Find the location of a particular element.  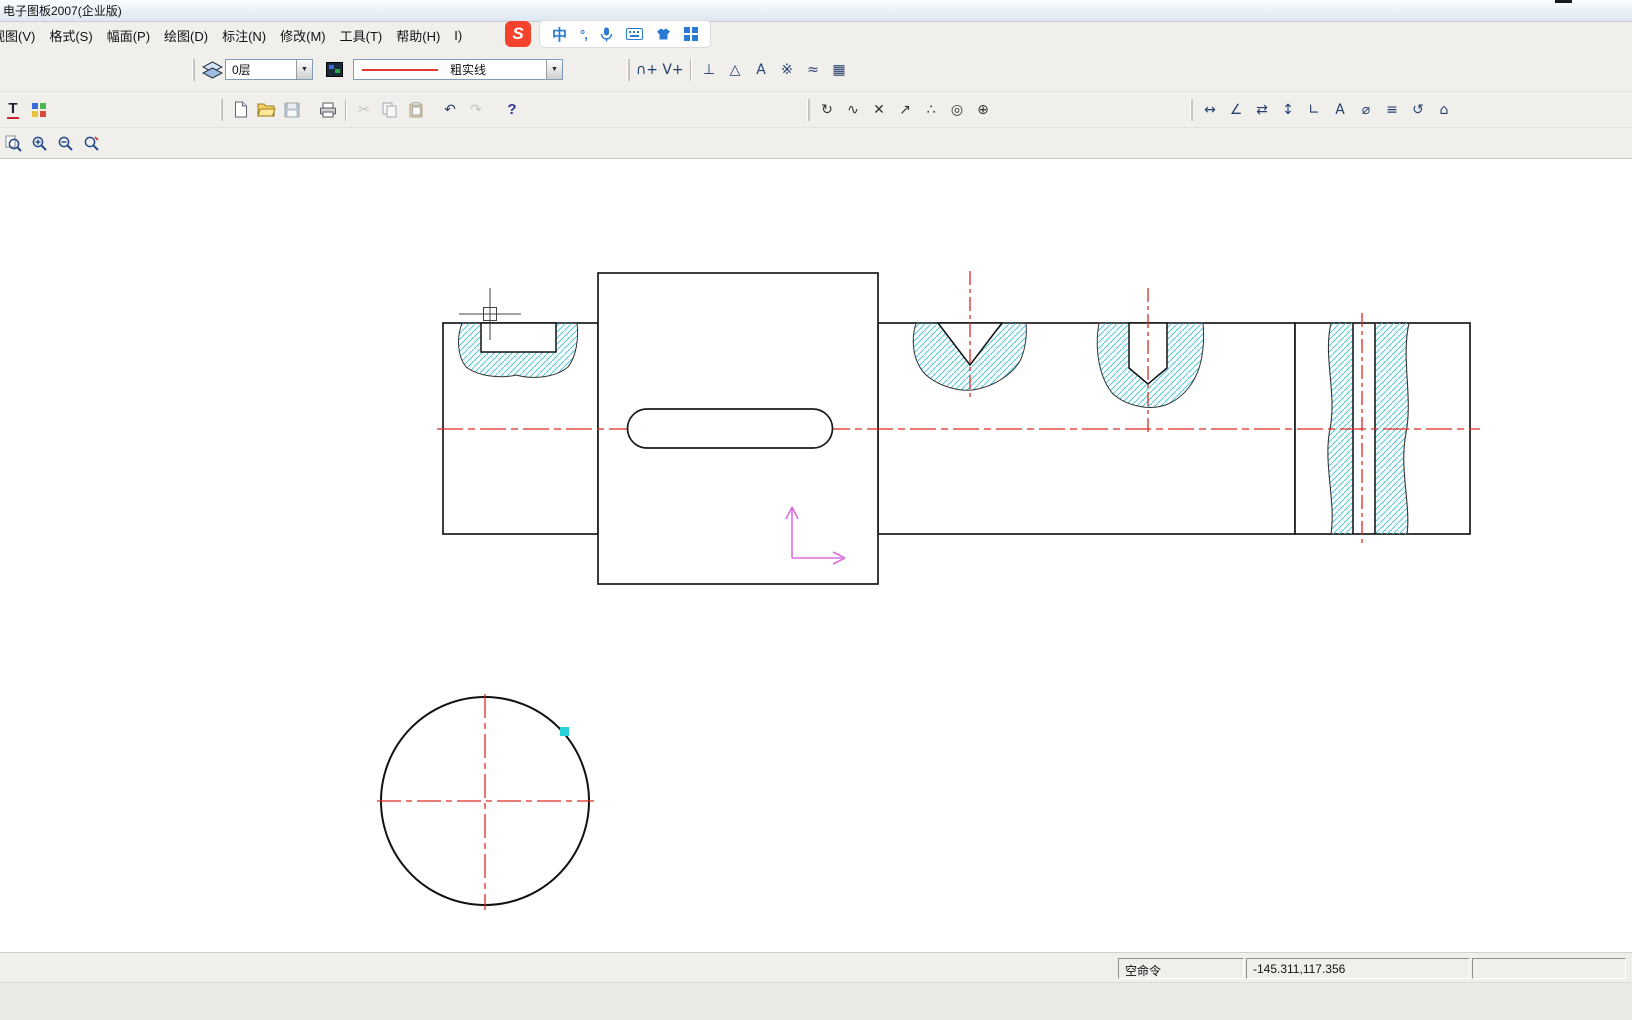

ime-punctuation-toggle: °, is located at coordinates (584, 34).